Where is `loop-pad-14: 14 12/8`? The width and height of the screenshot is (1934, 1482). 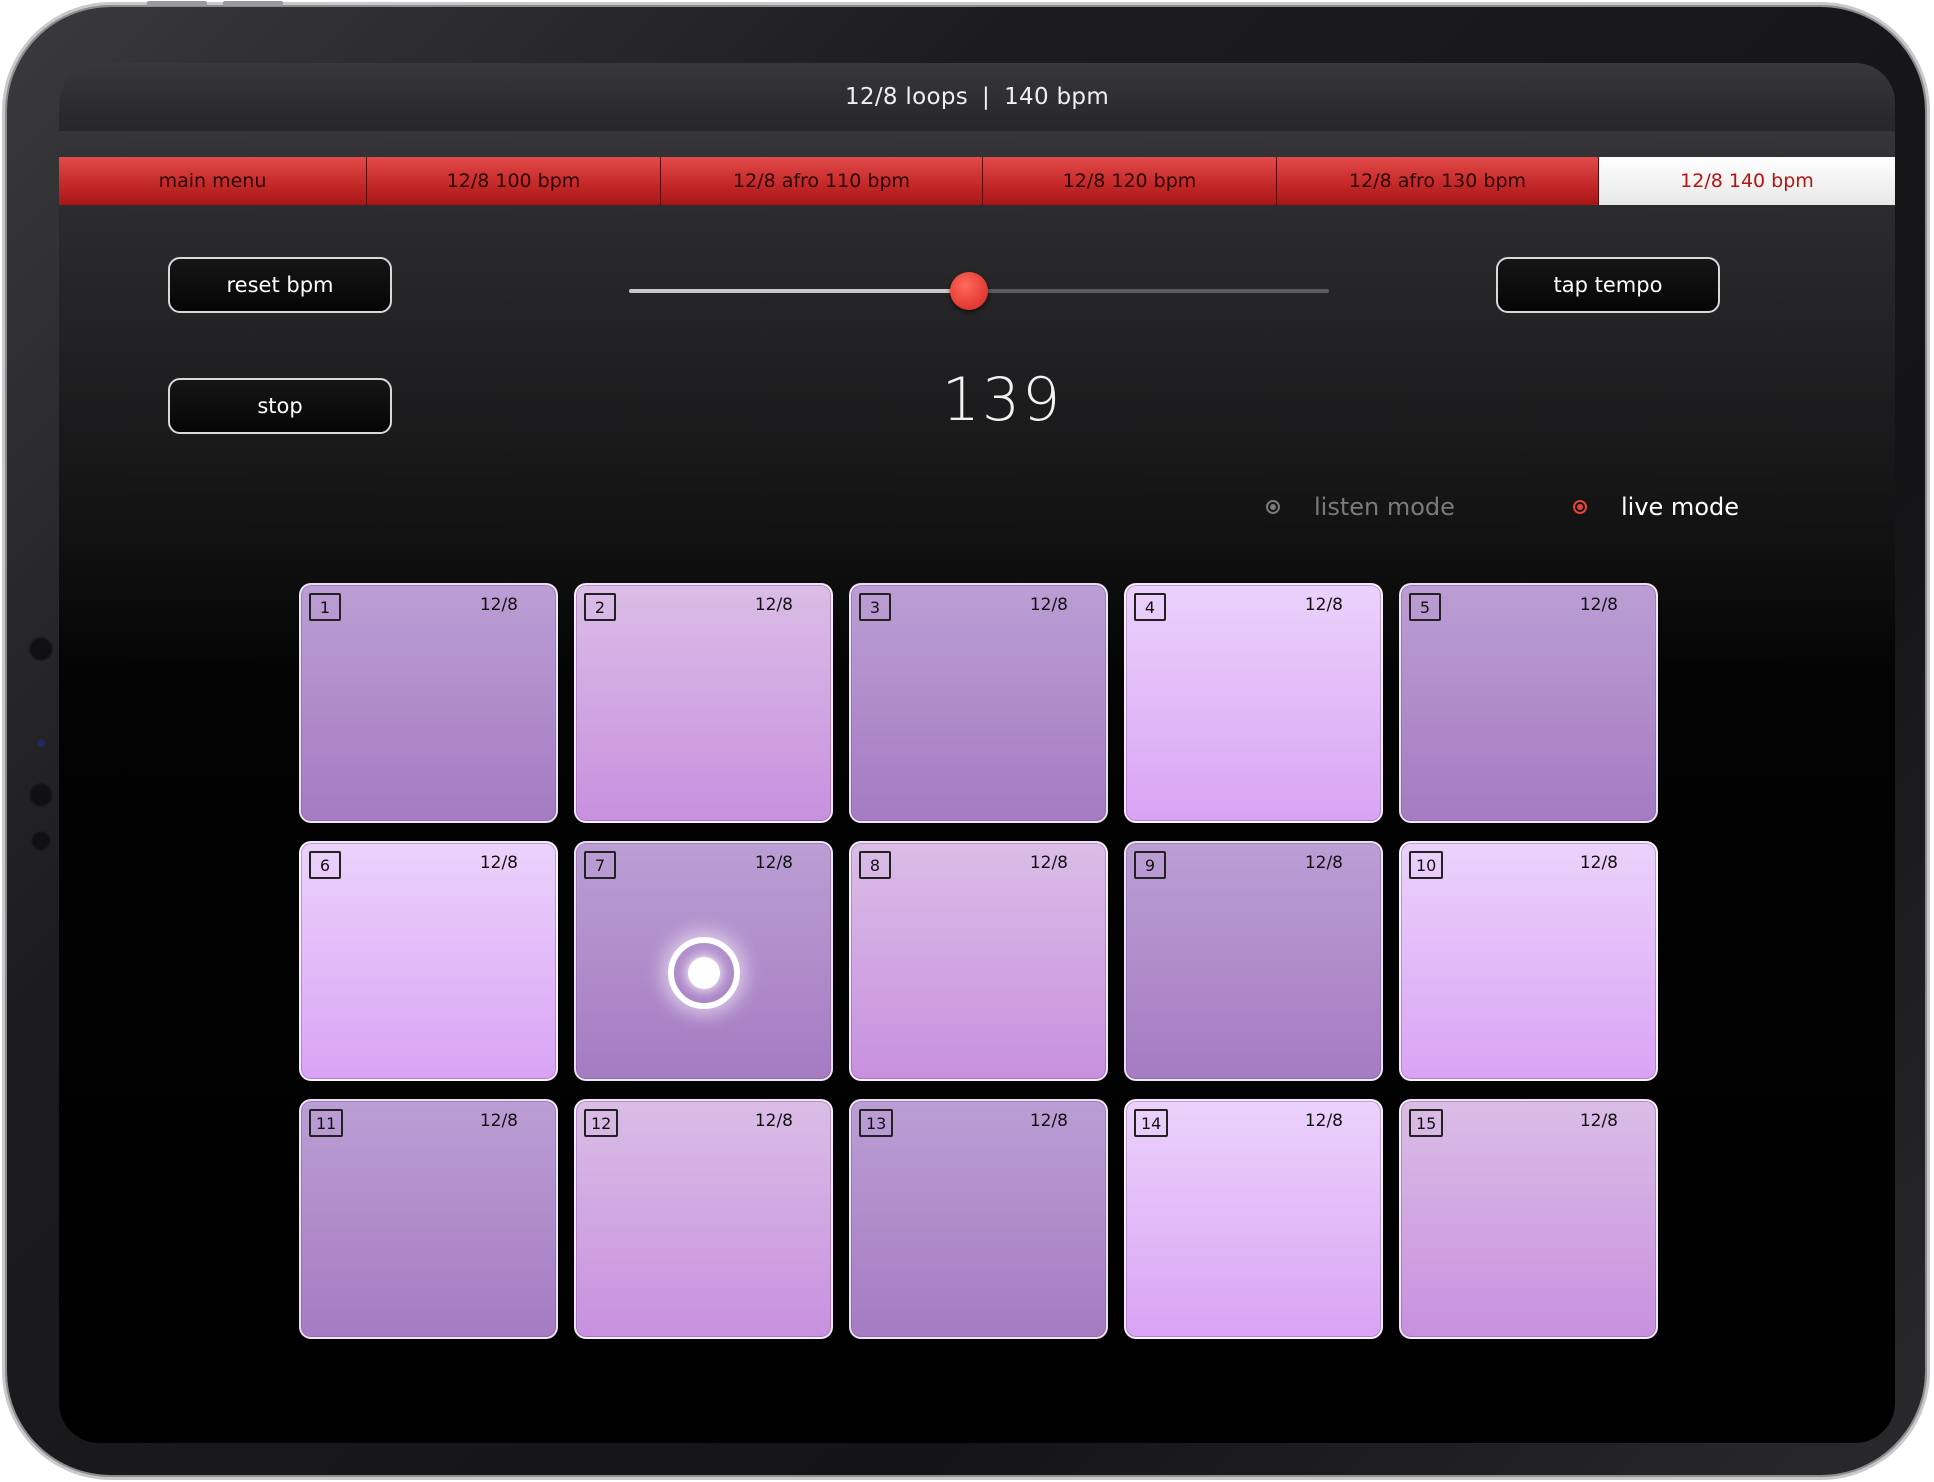 loop-pad-14: 14 12/8 is located at coordinates (1253, 1219).